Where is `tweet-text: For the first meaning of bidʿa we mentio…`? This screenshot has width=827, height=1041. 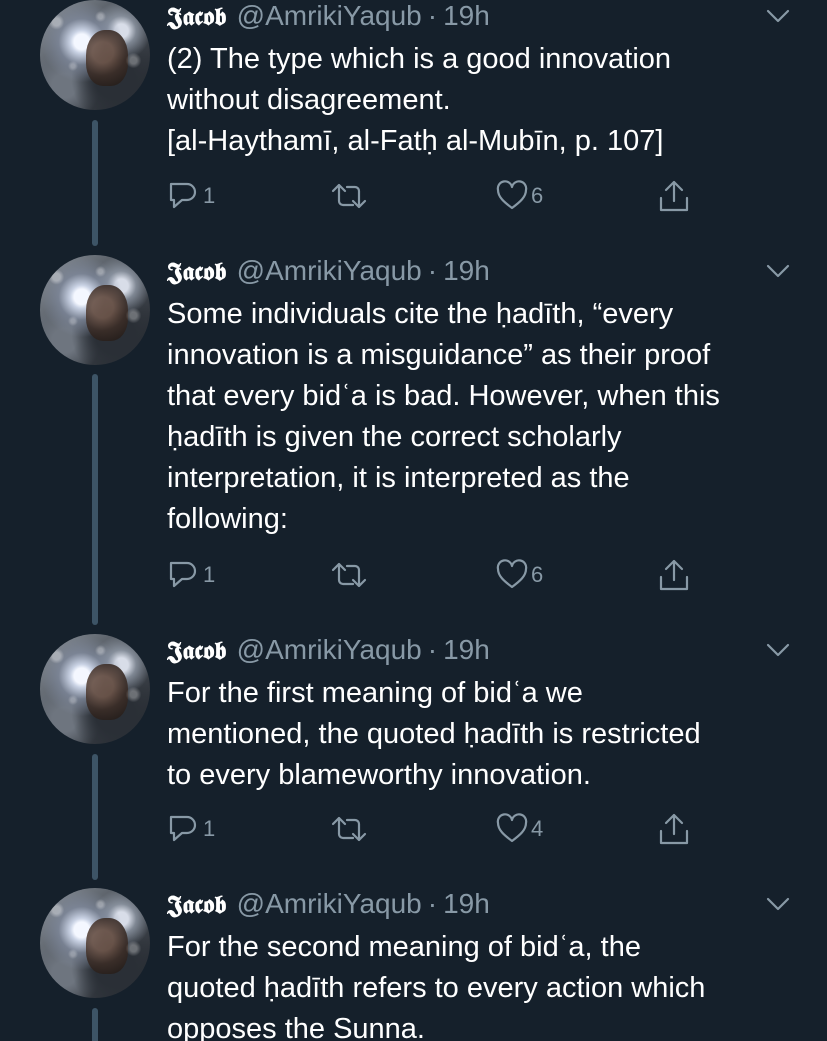
tweet-text: For the first meaning of bidʿa we mentio… is located at coordinates (434, 734).